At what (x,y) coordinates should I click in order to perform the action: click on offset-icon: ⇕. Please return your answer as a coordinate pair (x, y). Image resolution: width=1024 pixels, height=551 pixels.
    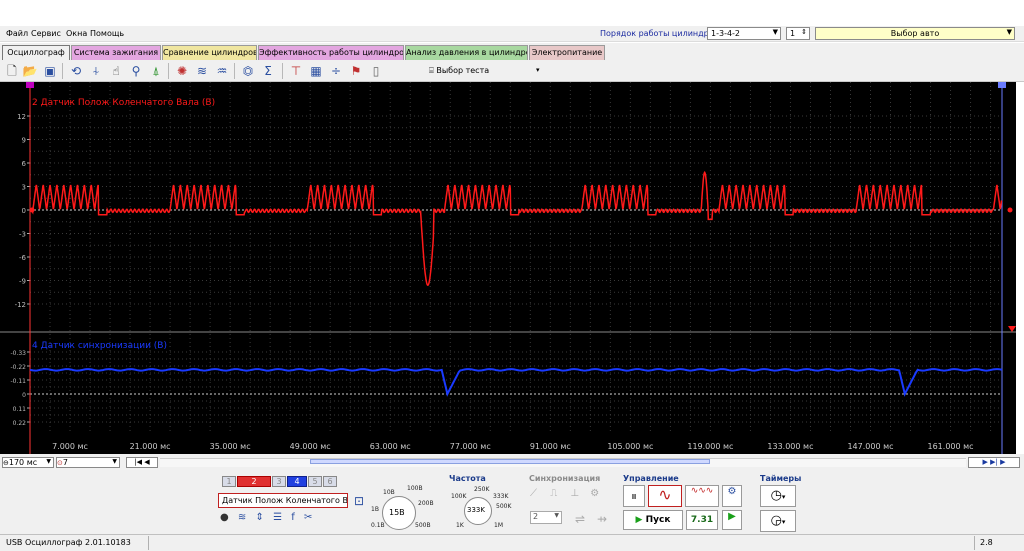
    Looking at the image, I should click on (260, 517).